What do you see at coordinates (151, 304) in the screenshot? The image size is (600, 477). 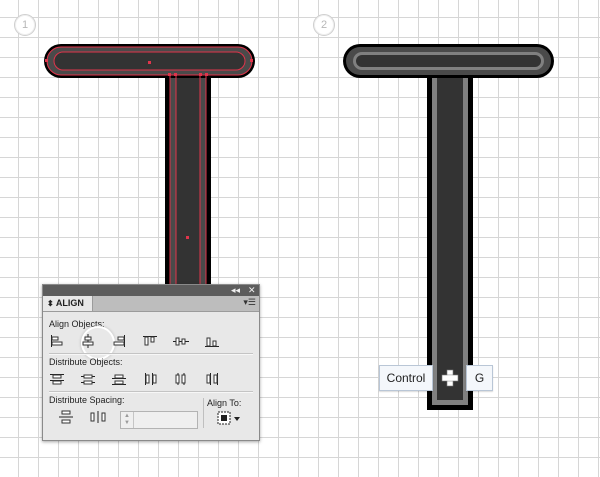 I see `panel-tabs: ⬍ ALIGN ▾☰` at bounding box center [151, 304].